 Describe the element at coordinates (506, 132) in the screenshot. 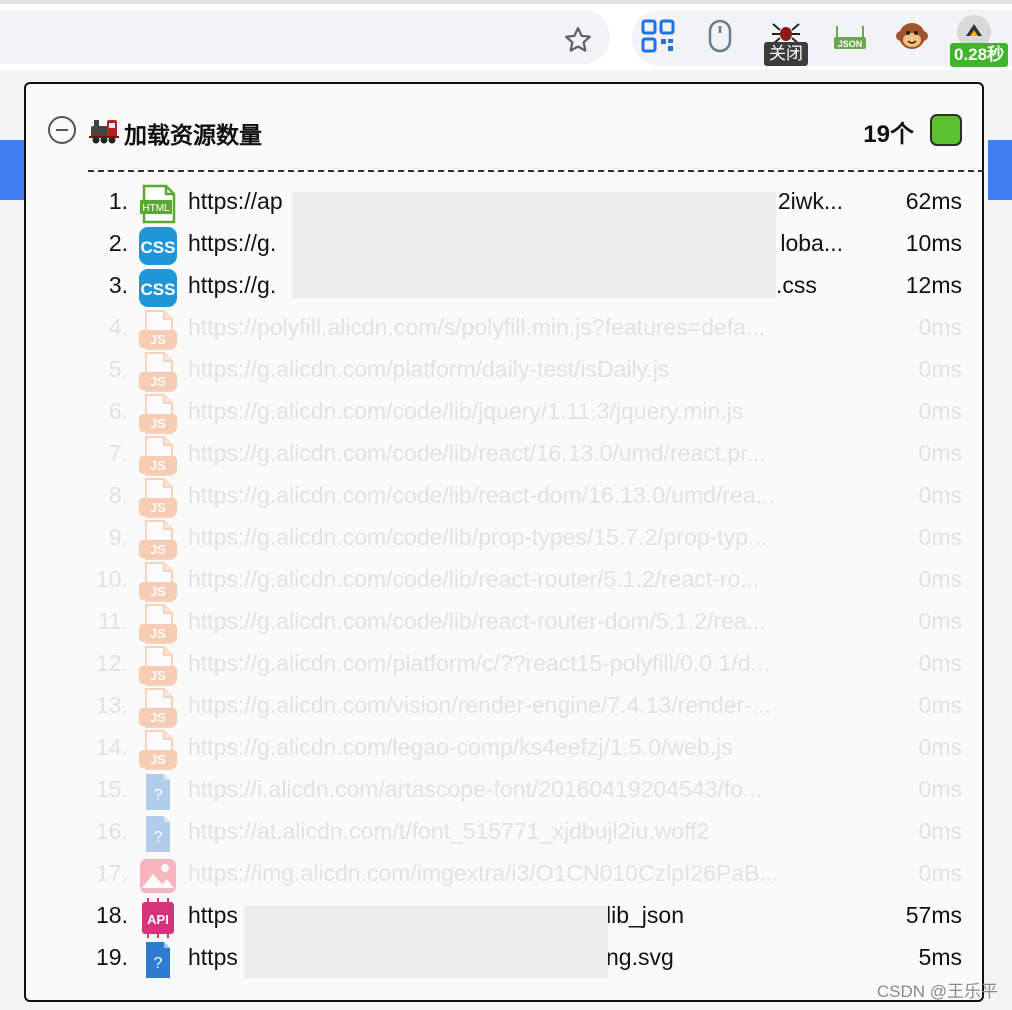

I see `panel-header: 加载资源数量 19个` at that location.